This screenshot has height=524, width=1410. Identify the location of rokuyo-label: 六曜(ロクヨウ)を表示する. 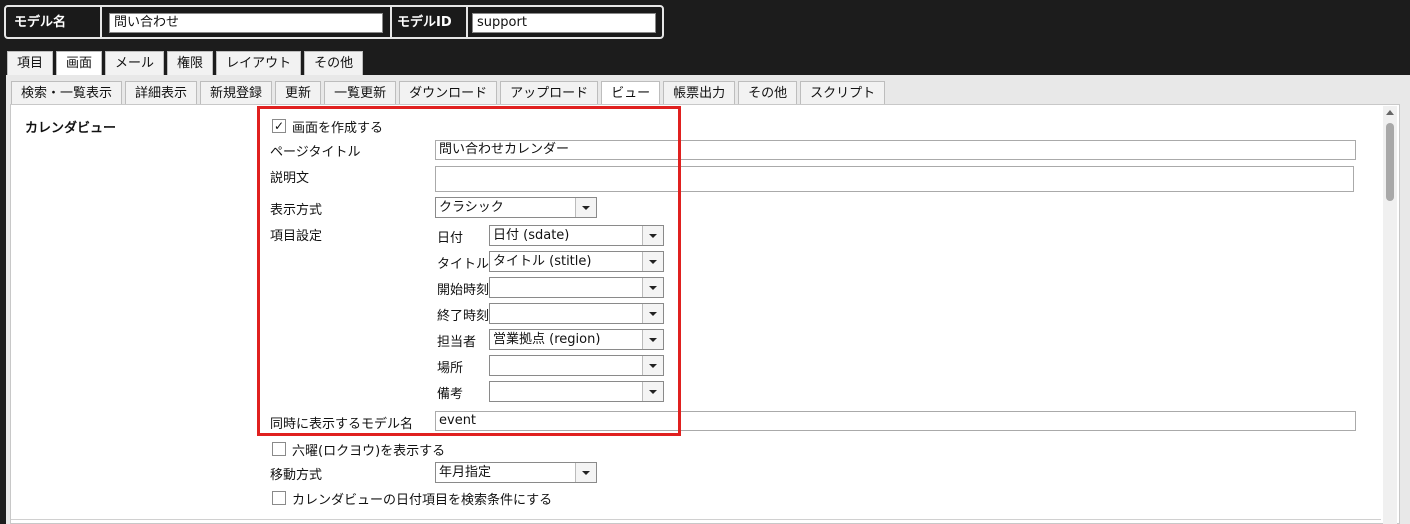
(369, 451).